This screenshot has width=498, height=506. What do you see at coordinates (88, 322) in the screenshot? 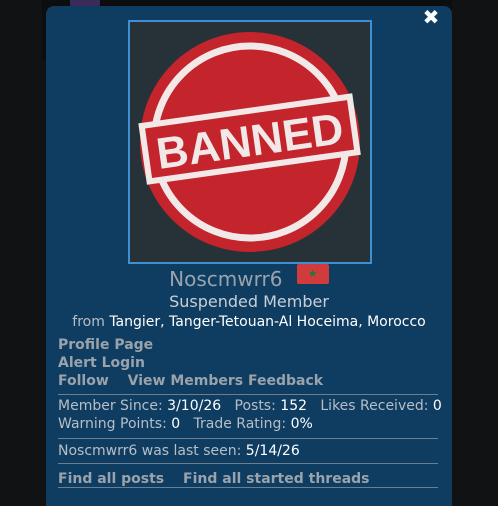
I see `from-label: from` at bounding box center [88, 322].